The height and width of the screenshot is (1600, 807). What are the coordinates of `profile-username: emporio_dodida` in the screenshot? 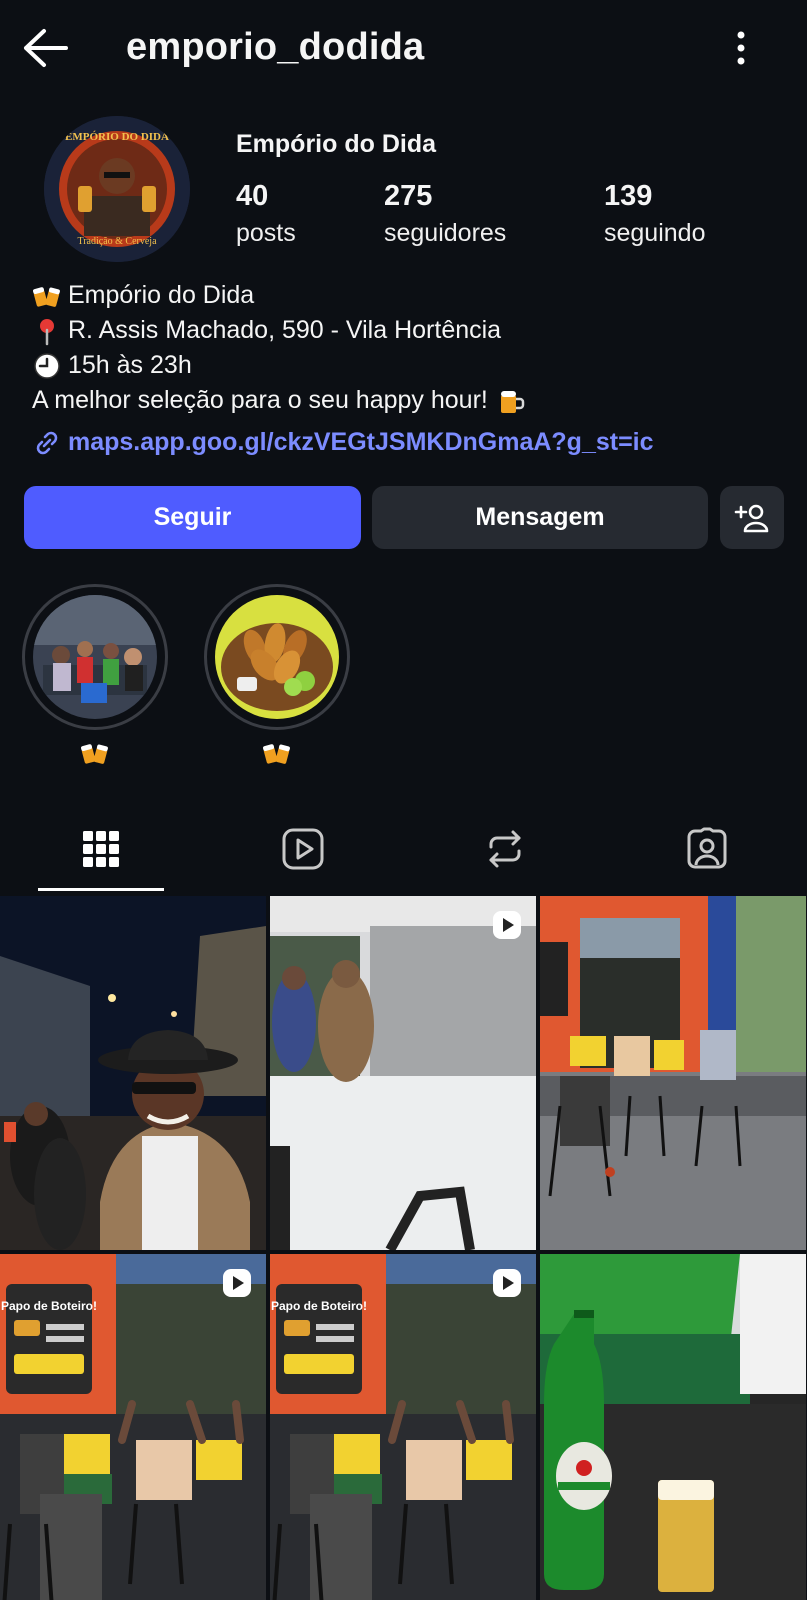 It's located at (275, 47).